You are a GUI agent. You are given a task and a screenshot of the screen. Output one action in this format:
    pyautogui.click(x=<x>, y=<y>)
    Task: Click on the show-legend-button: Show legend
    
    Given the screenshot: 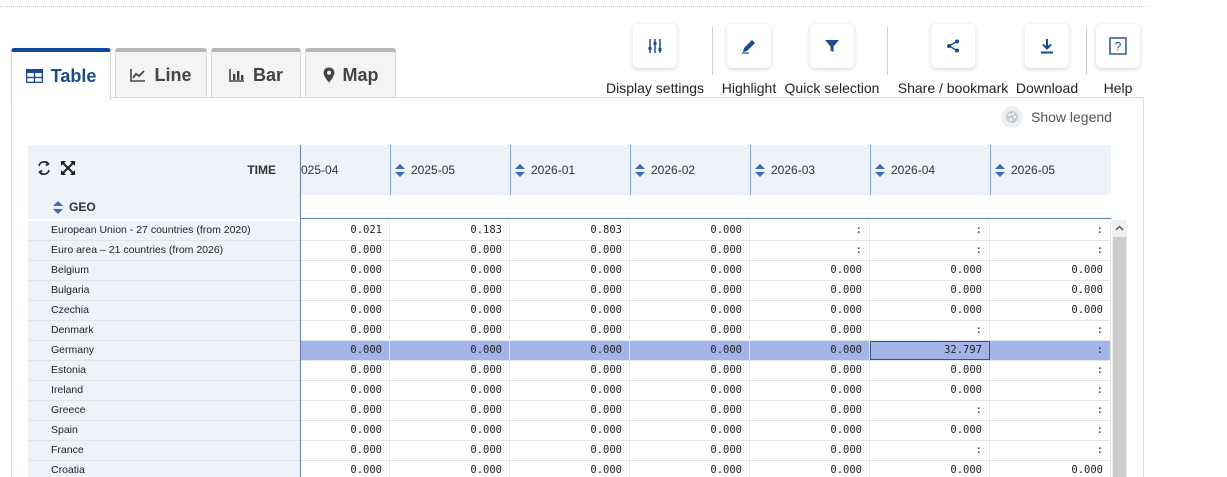 What is the action you would take?
    pyautogui.click(x=1056, y=117)
    